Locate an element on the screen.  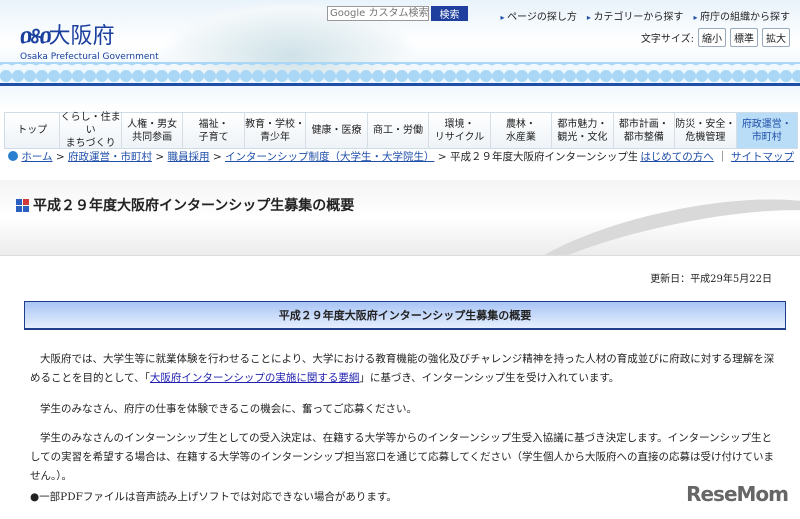
arrow-circle-icon is located at coordinates (13, 156).